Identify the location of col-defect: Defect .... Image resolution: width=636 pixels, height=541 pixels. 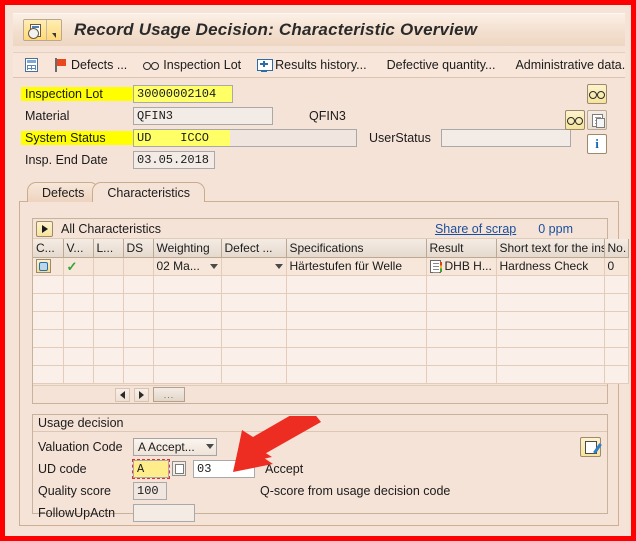
(254, 248).